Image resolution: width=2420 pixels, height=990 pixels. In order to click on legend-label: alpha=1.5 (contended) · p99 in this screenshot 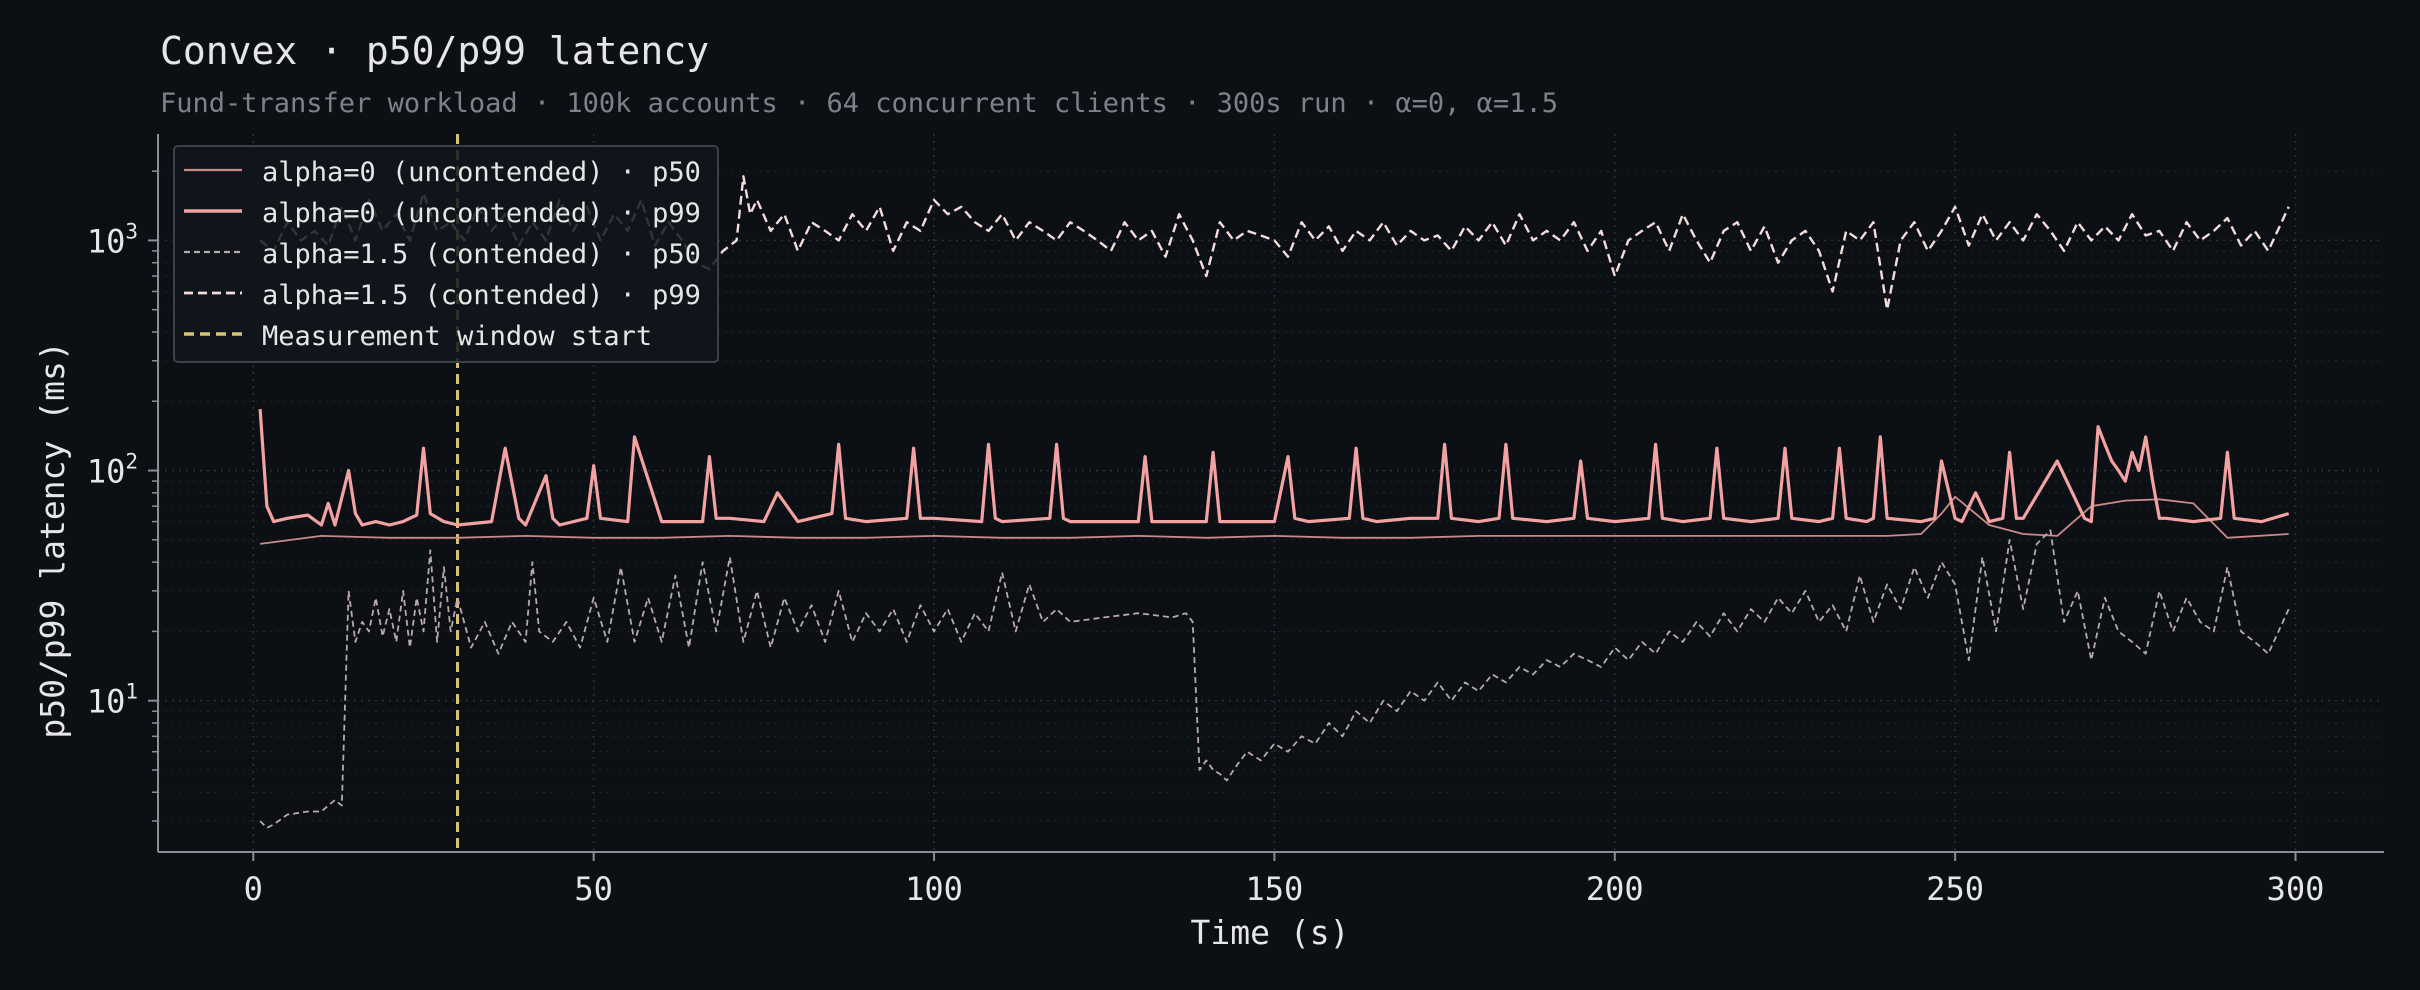, I will do `click(481, 295)`.